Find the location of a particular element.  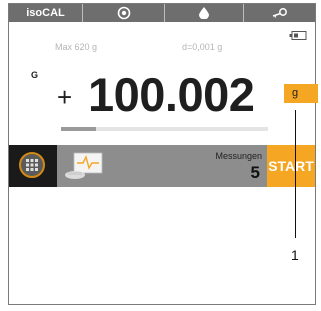

level-target-icon is located at coordinates (123, 13).